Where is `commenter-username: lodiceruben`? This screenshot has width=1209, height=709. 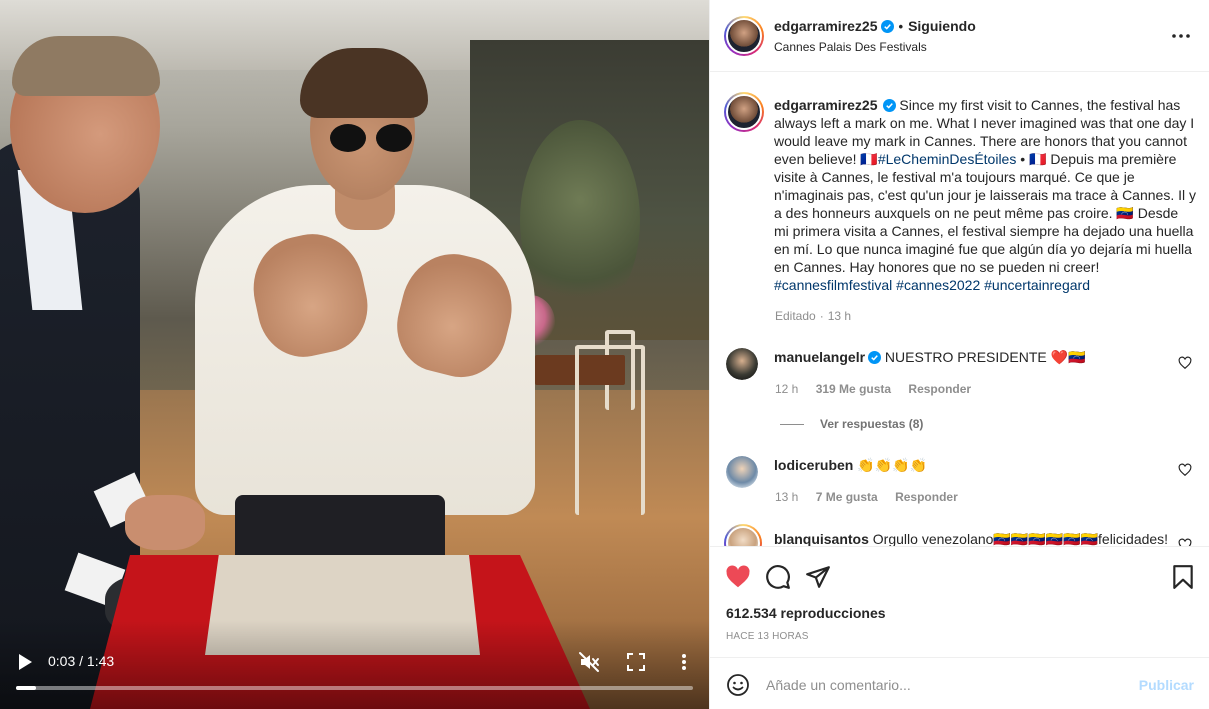
commenter-username: lodiceruben is located at coordinates (813, 465).